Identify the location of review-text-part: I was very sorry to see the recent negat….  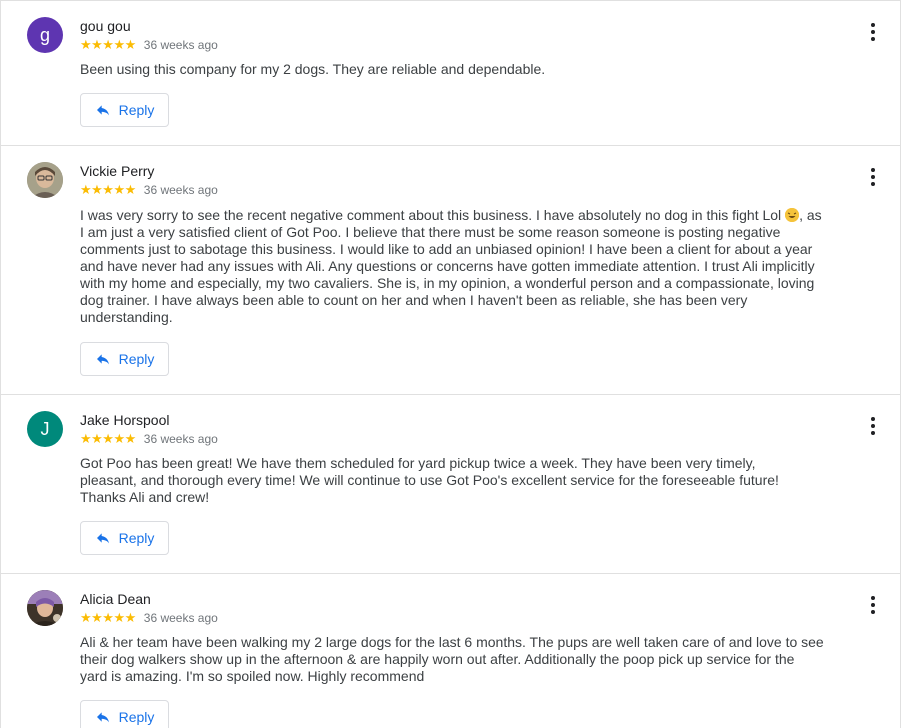
(433, 215).